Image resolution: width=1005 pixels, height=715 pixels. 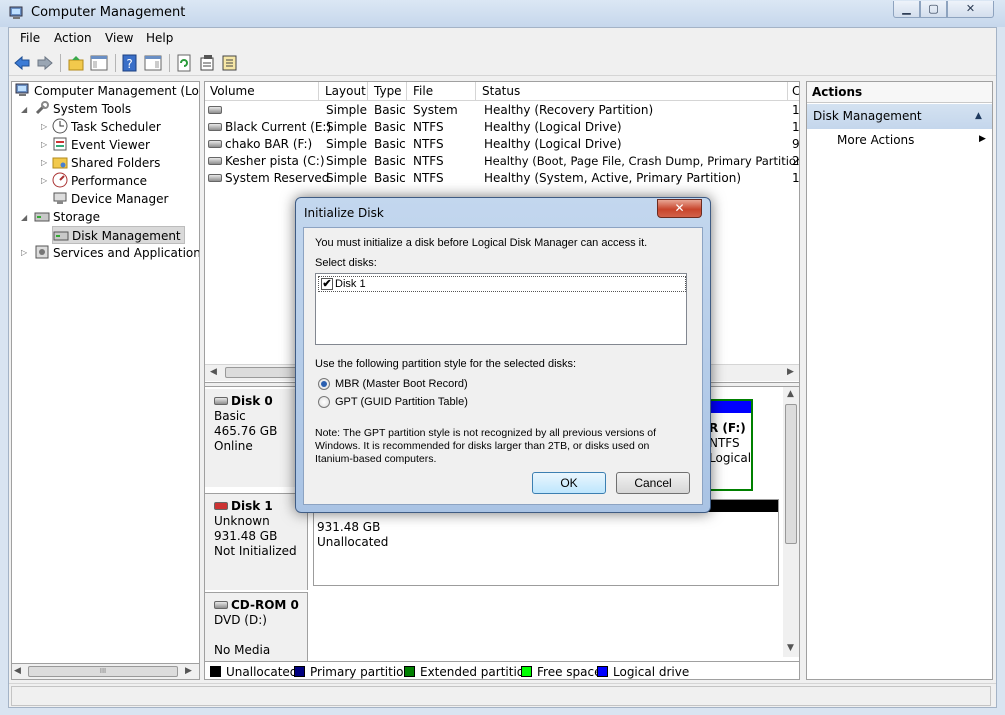 What do you see at coordinates (256, 541) in the screenshot?
I see `disk-1-label: Disk 1 Unknown 931.48 GB Not Initialized` at bounding box center [256, 541].